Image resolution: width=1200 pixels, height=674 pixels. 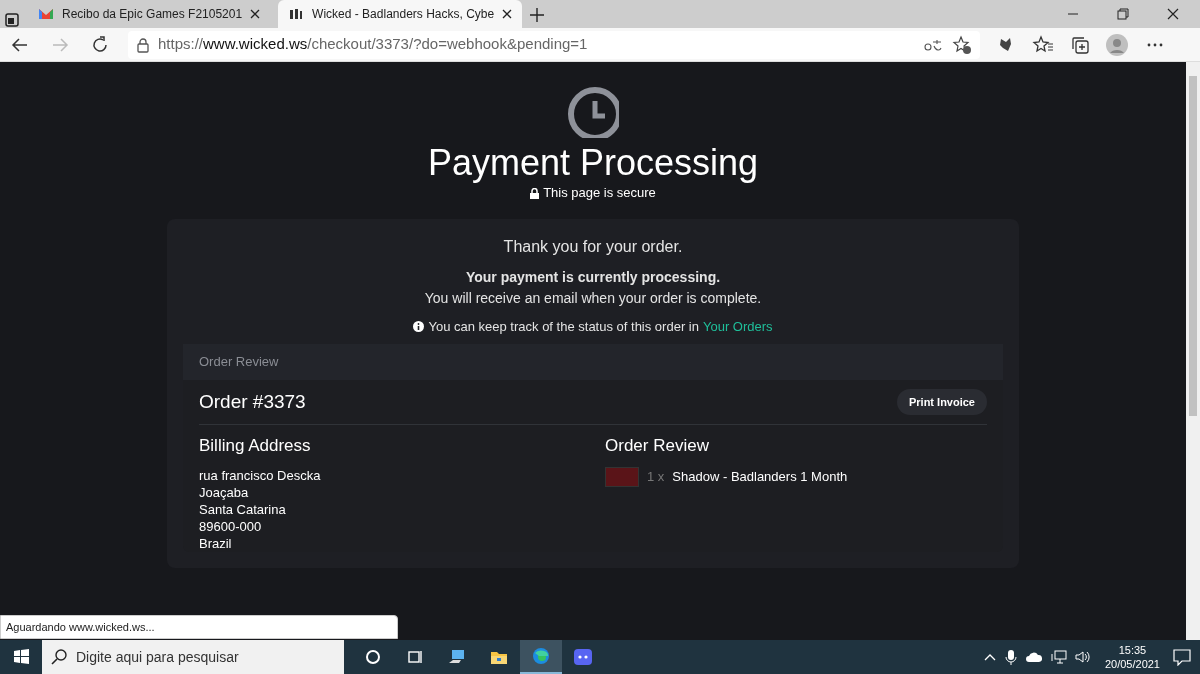 What do you see at coordinates (622, 476) in the screenshot?
I see `product-thumbnail` at bounding box center [622, 476].